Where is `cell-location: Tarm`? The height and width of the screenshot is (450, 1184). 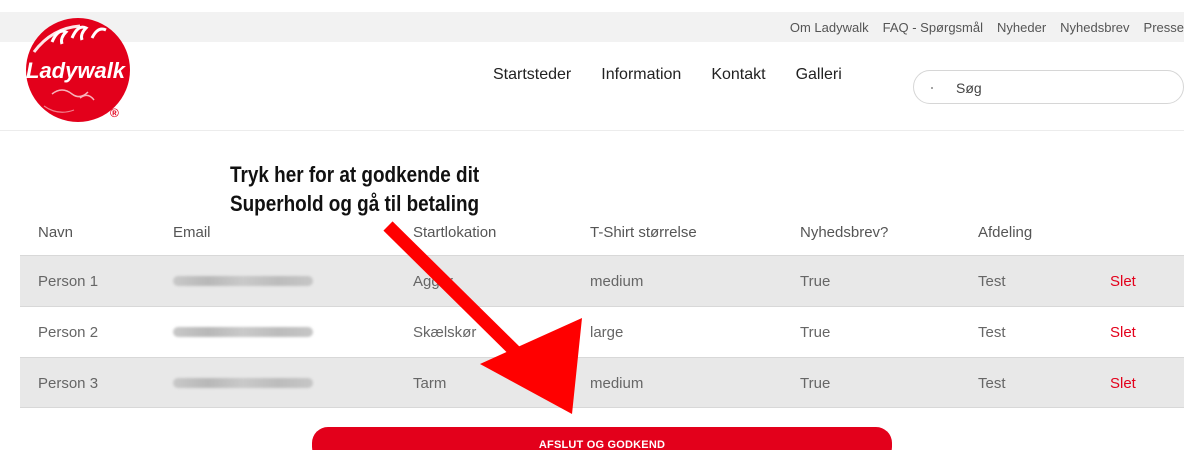
cell-location: Tarm is located at coordinates (430, 383).